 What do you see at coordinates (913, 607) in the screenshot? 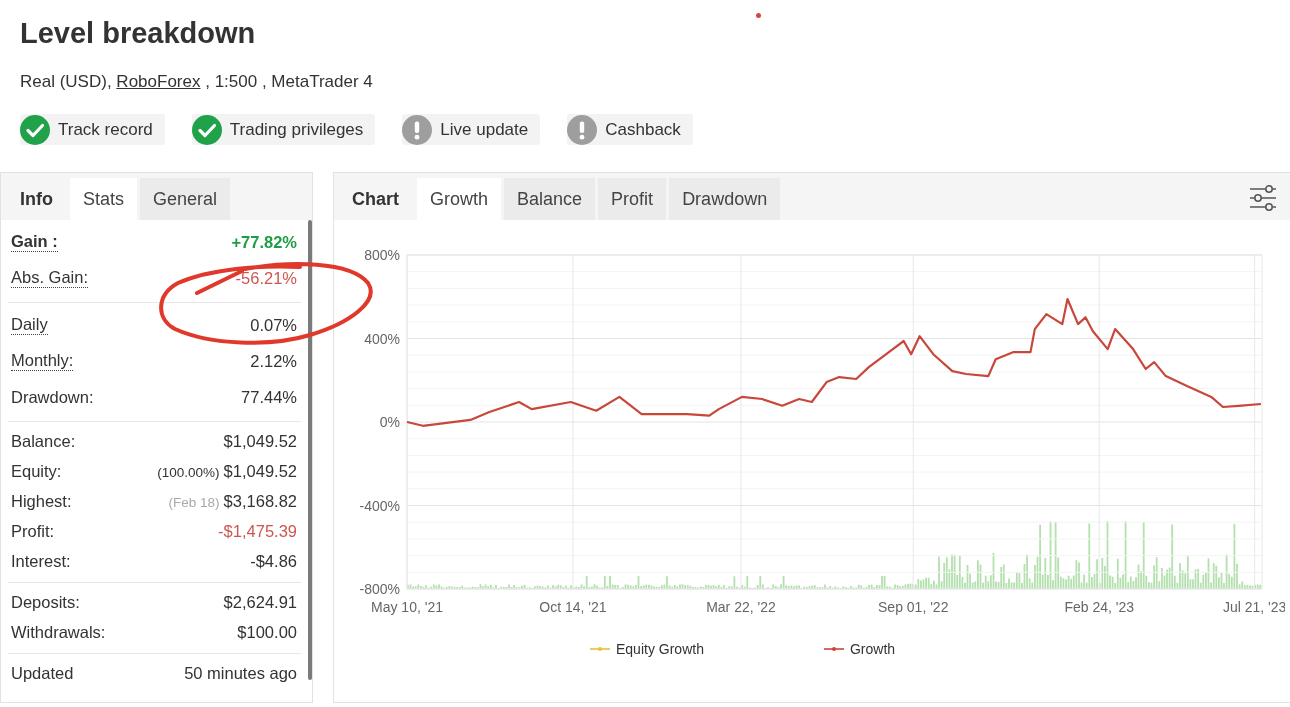
I see `x-axis-label: Sep 01, '22` at bounding box center [913, 607].